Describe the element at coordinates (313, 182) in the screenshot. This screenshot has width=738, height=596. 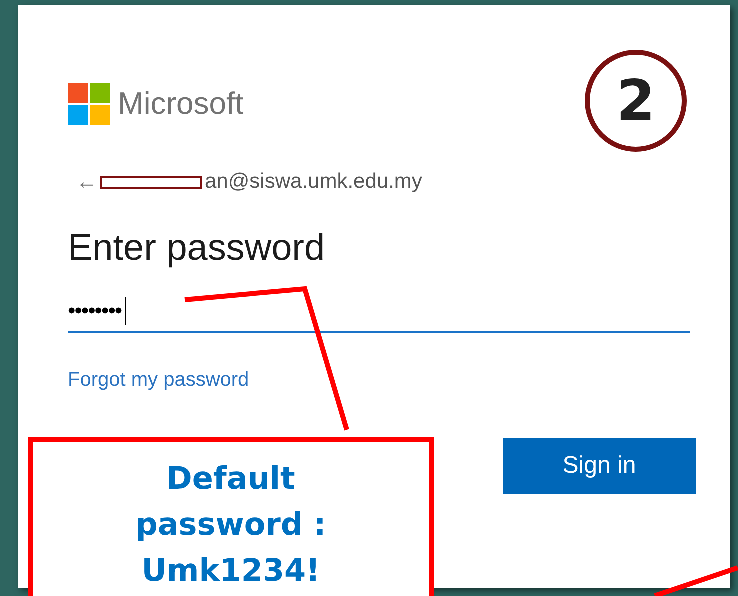
I see `account-email: an@siswa.umk.edu.my` at that location.